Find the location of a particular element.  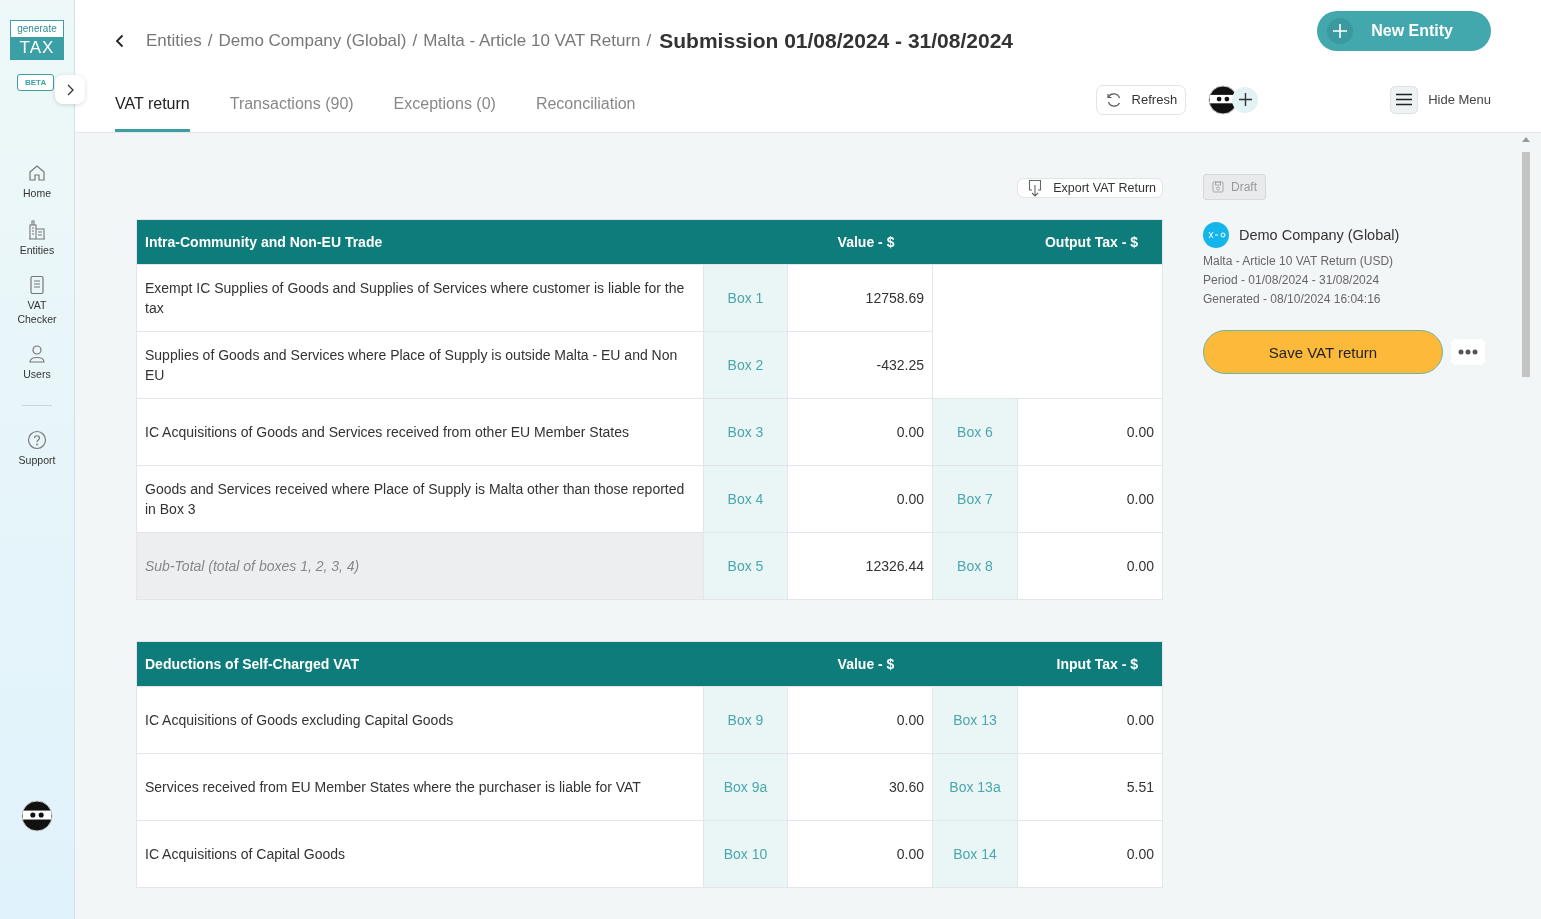

avatar-icon is located at coordinates (37, 816).